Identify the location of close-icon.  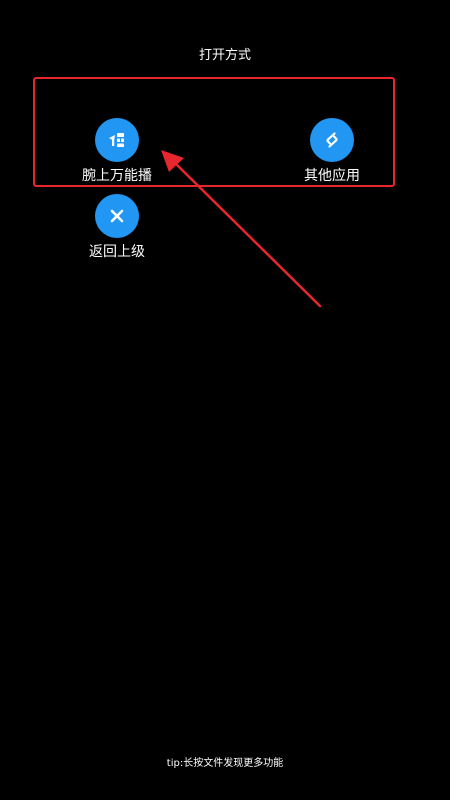
(117, 216).